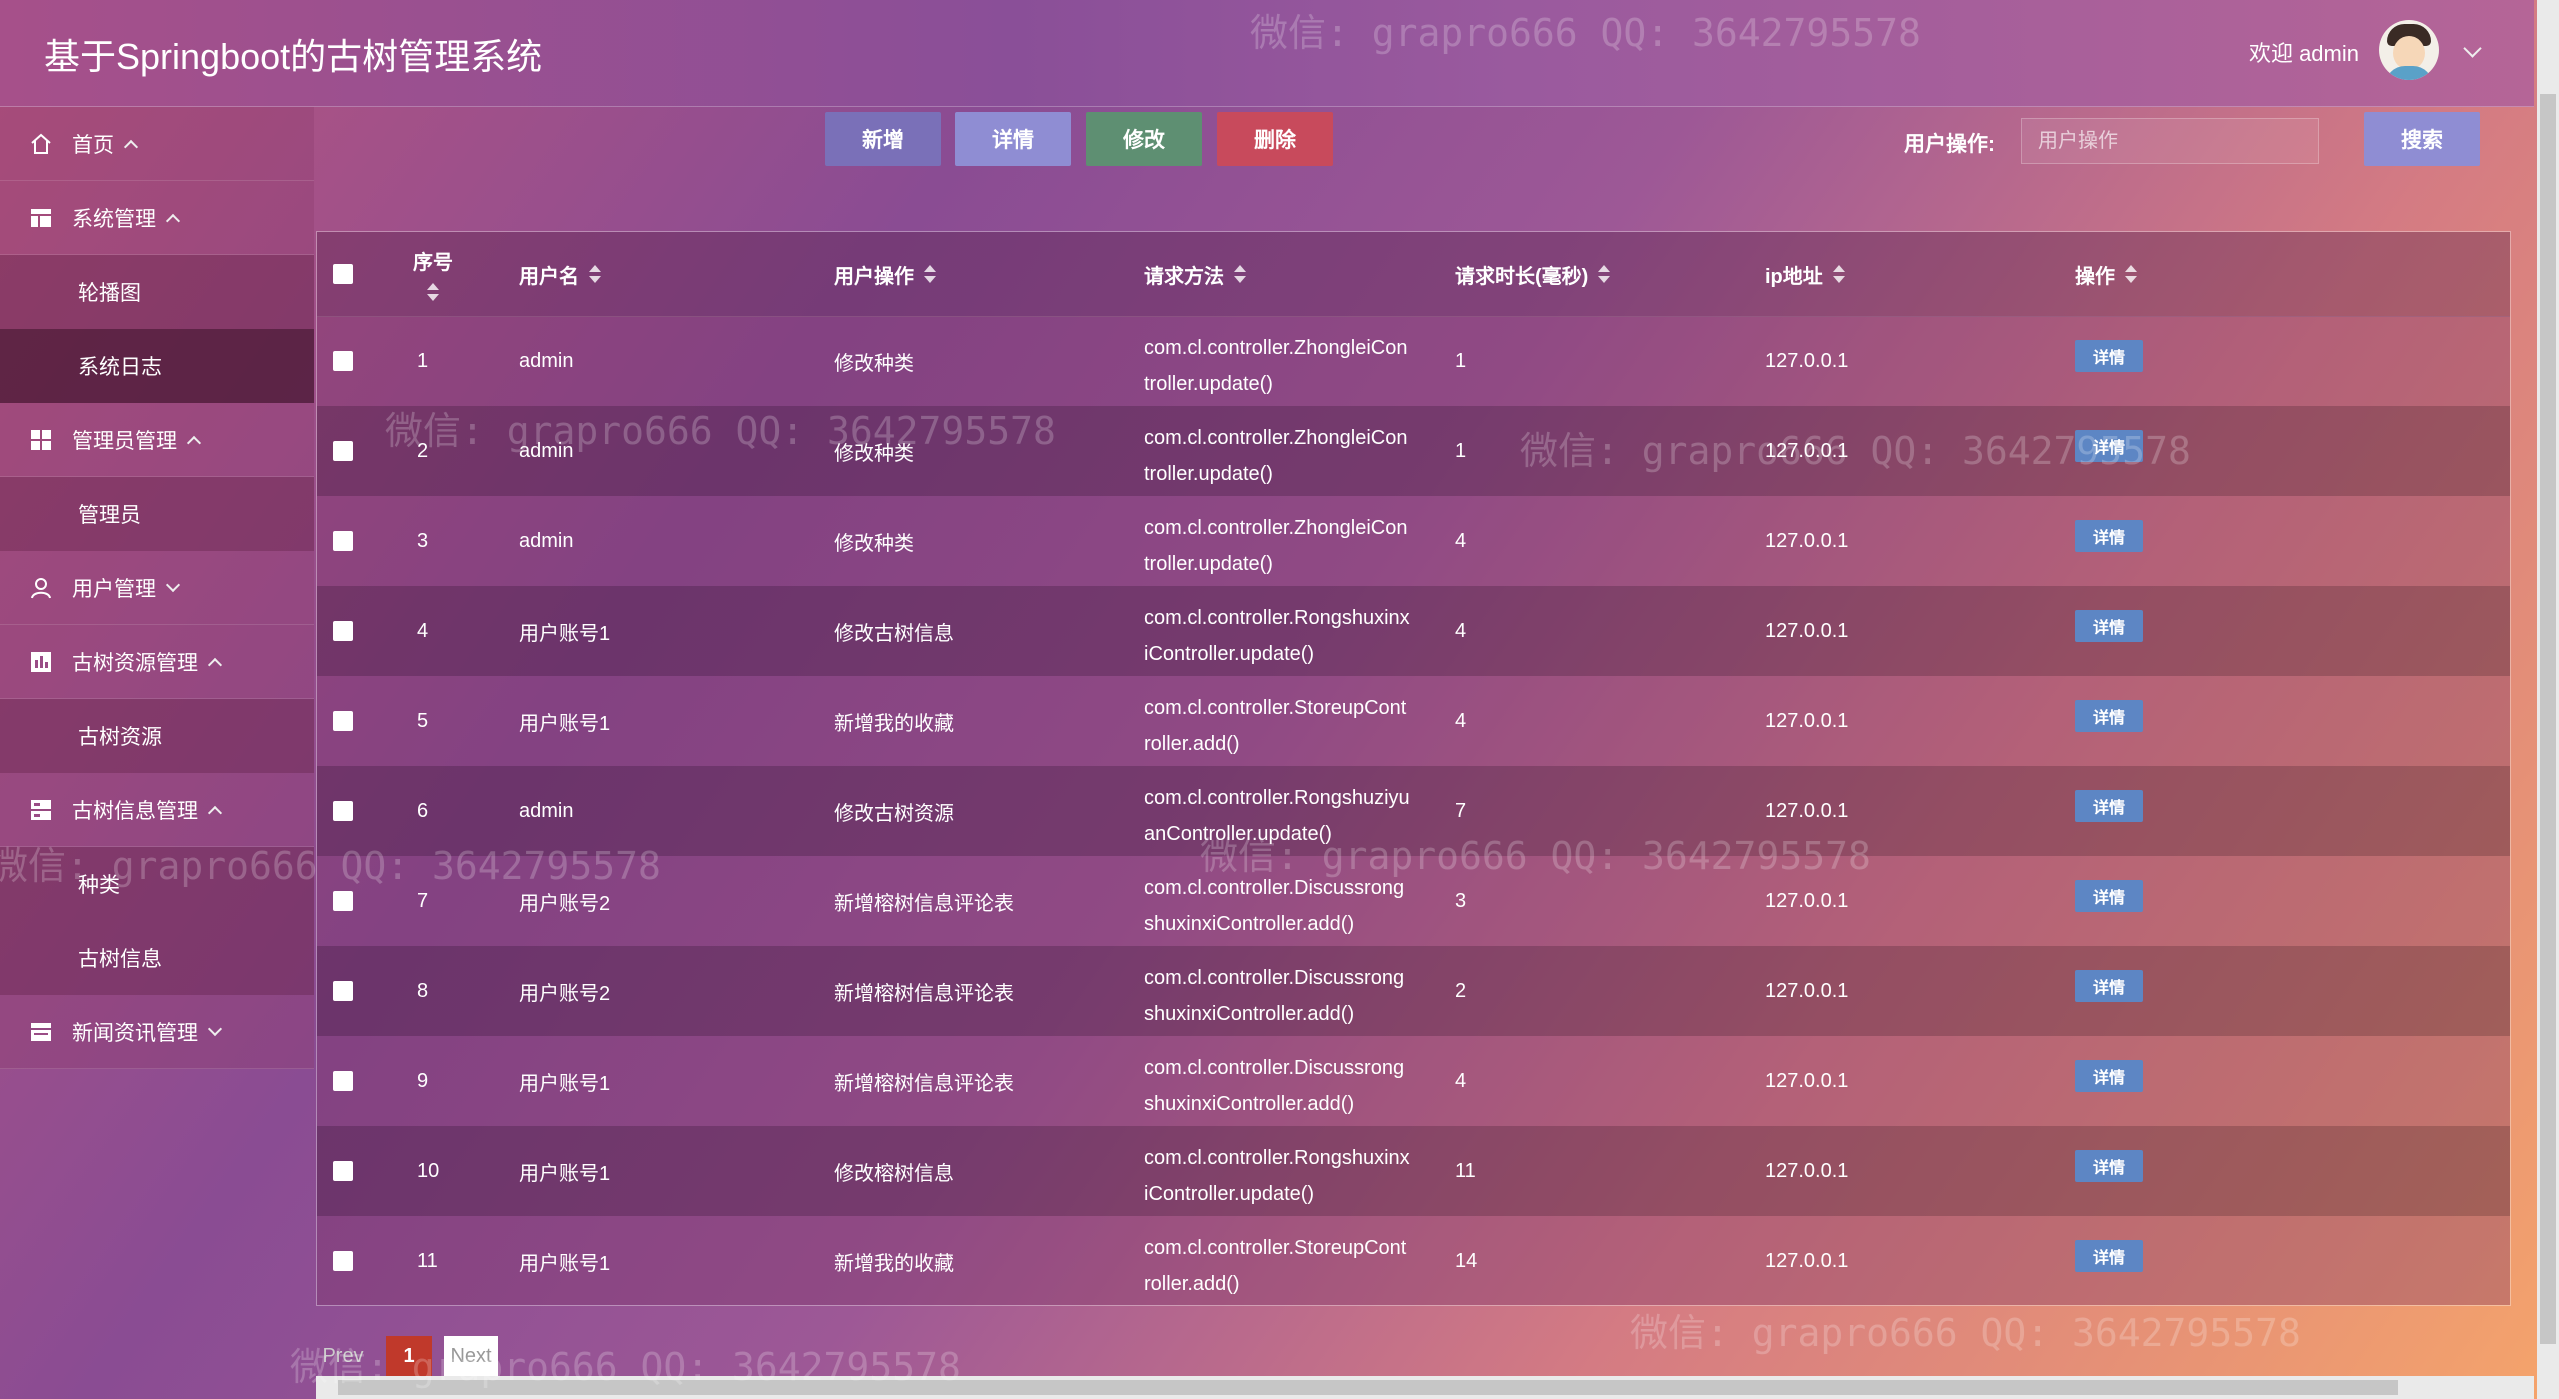 The width and height of the screenshot is (2559, 1399). What do you see at coordinates (565, 1083) in the screenshot?
I see `cell-username: 用户账号1` at bounding box center [565, 1083].